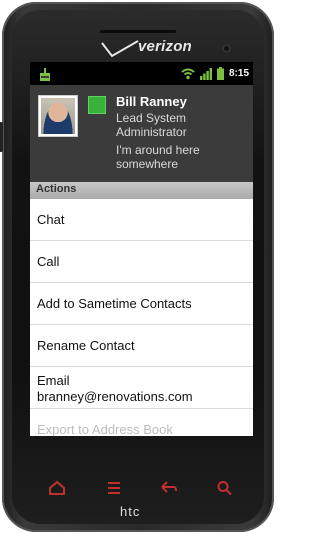 The width and height of the screenshot is (320, 534). Describe the element at coordinates (141, 190) in the screenshot. I see `section-header-actions: Actions` at that location.